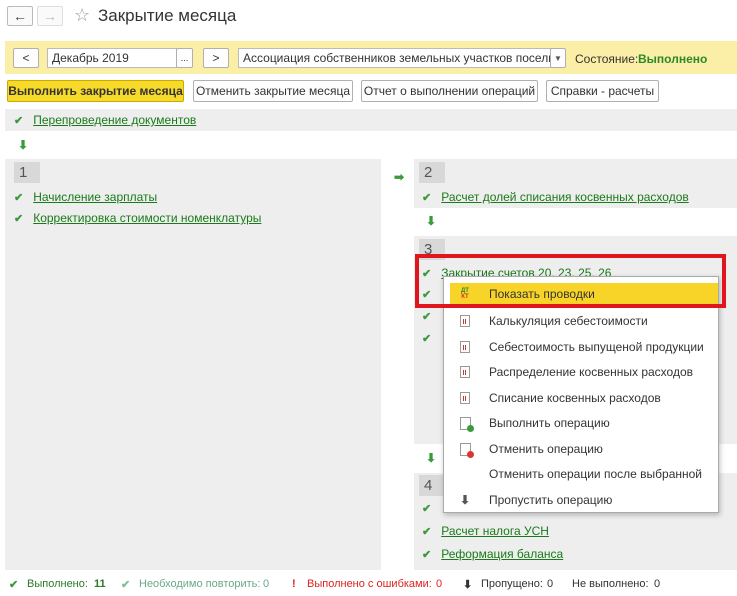 The height and width of the screenshot is (596, 737). What do you see at coordinates (673, 59) in the screenshot?
I see `state-value: Выполнено` at bounding box center [673, 59].